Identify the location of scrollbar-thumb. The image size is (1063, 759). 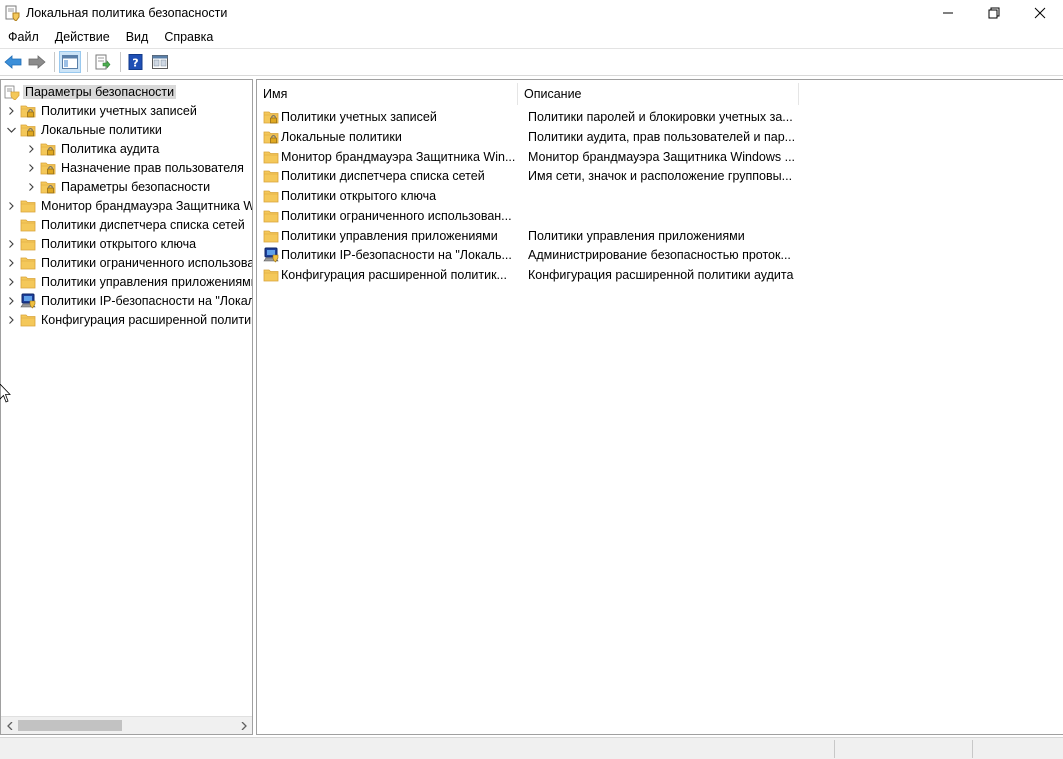
(70, 725).